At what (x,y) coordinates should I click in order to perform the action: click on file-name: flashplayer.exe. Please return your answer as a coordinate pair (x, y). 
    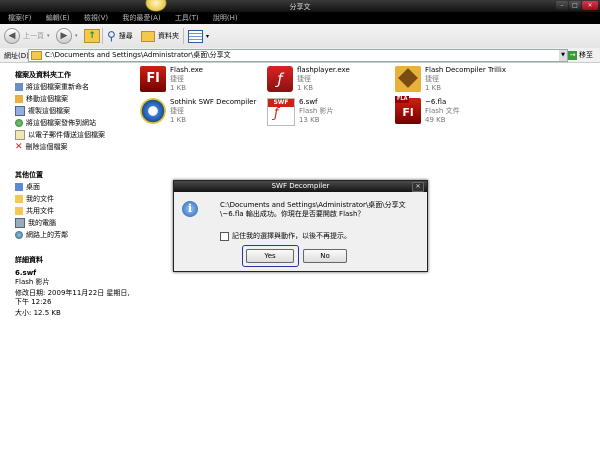
    Looking at the image, I should click on (323, 70).